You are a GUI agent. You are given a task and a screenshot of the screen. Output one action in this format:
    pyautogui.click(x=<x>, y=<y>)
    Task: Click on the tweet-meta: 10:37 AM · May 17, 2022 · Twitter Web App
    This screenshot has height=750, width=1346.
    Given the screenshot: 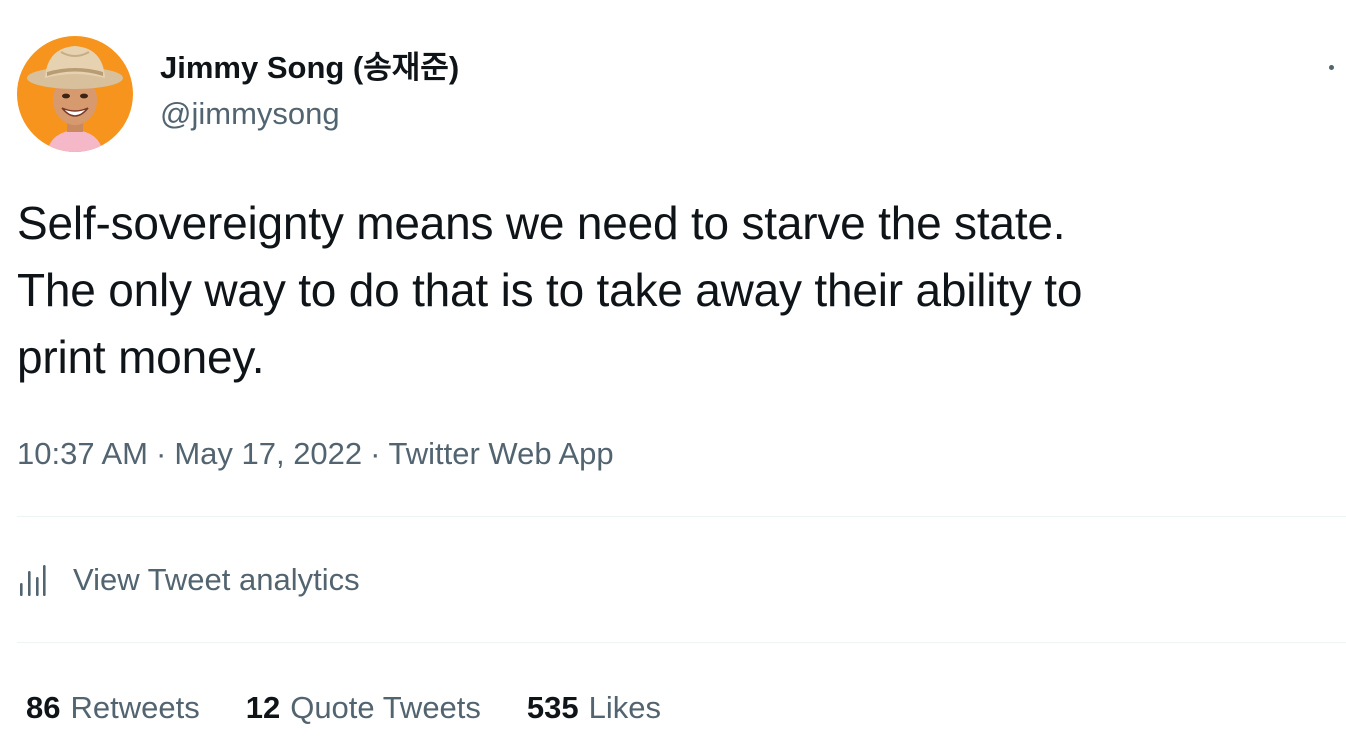 What is the action you would take?
    pyautogui.click(x=315, y=454)
    